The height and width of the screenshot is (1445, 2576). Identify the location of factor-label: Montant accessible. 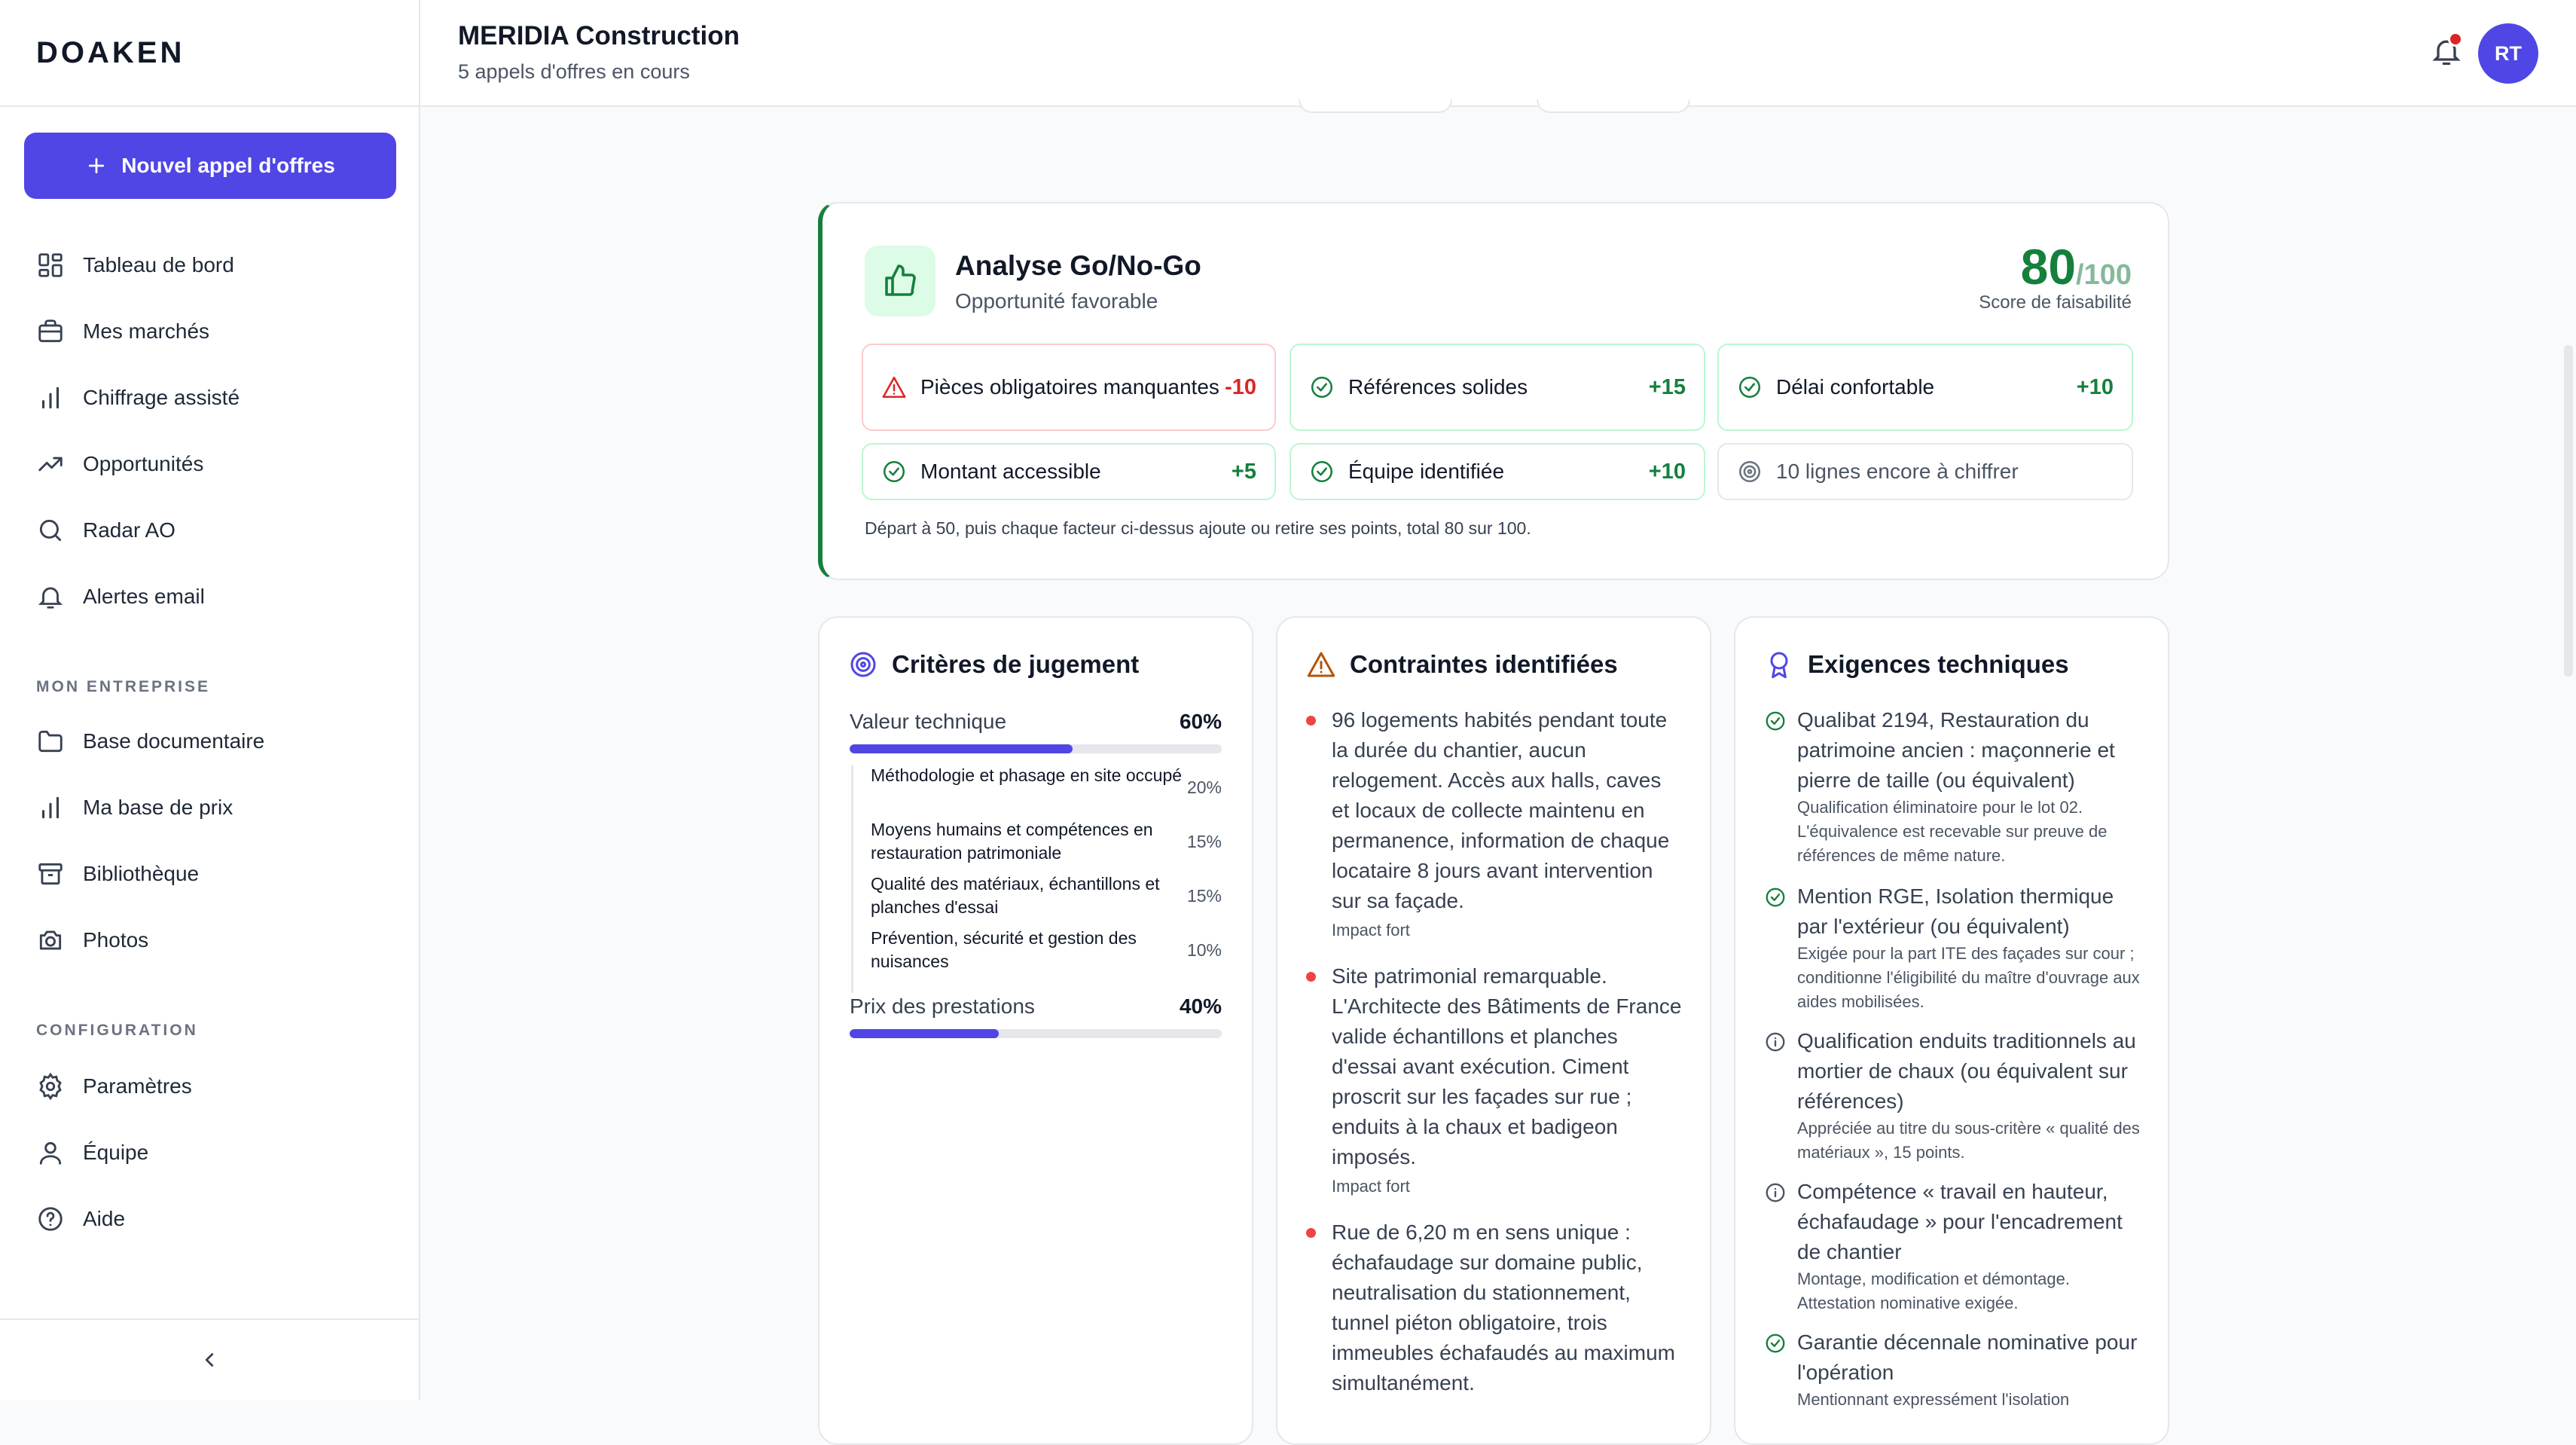
(1011, 471).